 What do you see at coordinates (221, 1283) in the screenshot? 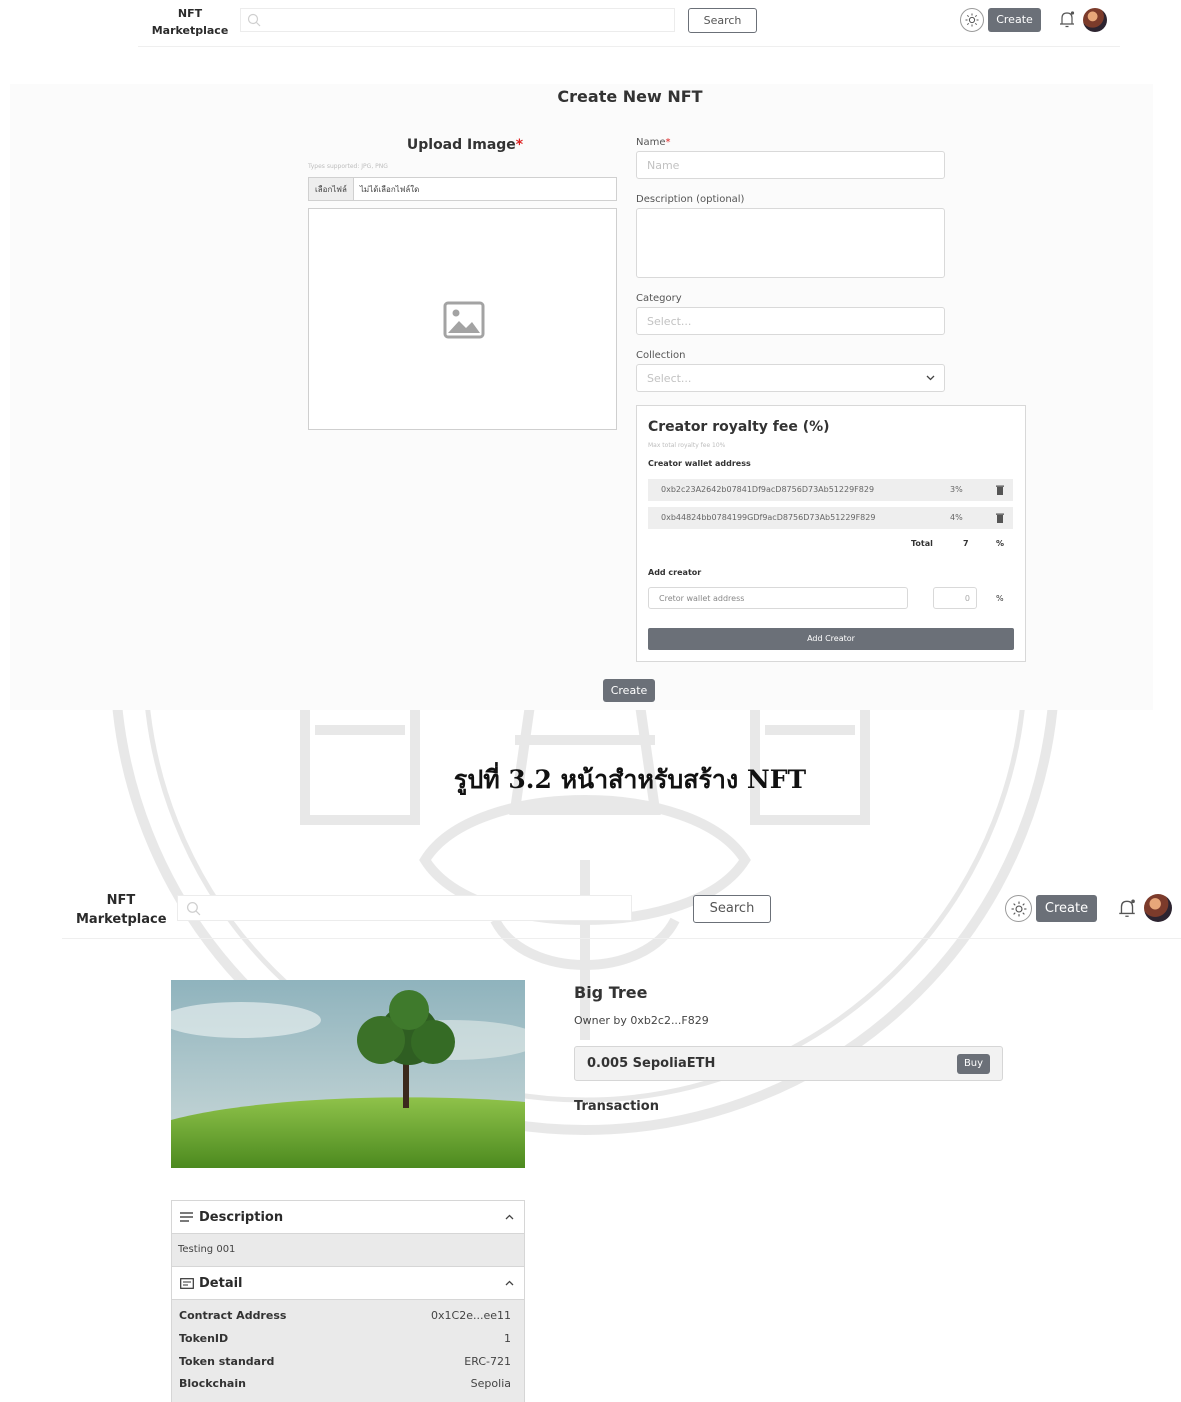
I see `detail-title: Detail` at bounding box center [221, 1283].